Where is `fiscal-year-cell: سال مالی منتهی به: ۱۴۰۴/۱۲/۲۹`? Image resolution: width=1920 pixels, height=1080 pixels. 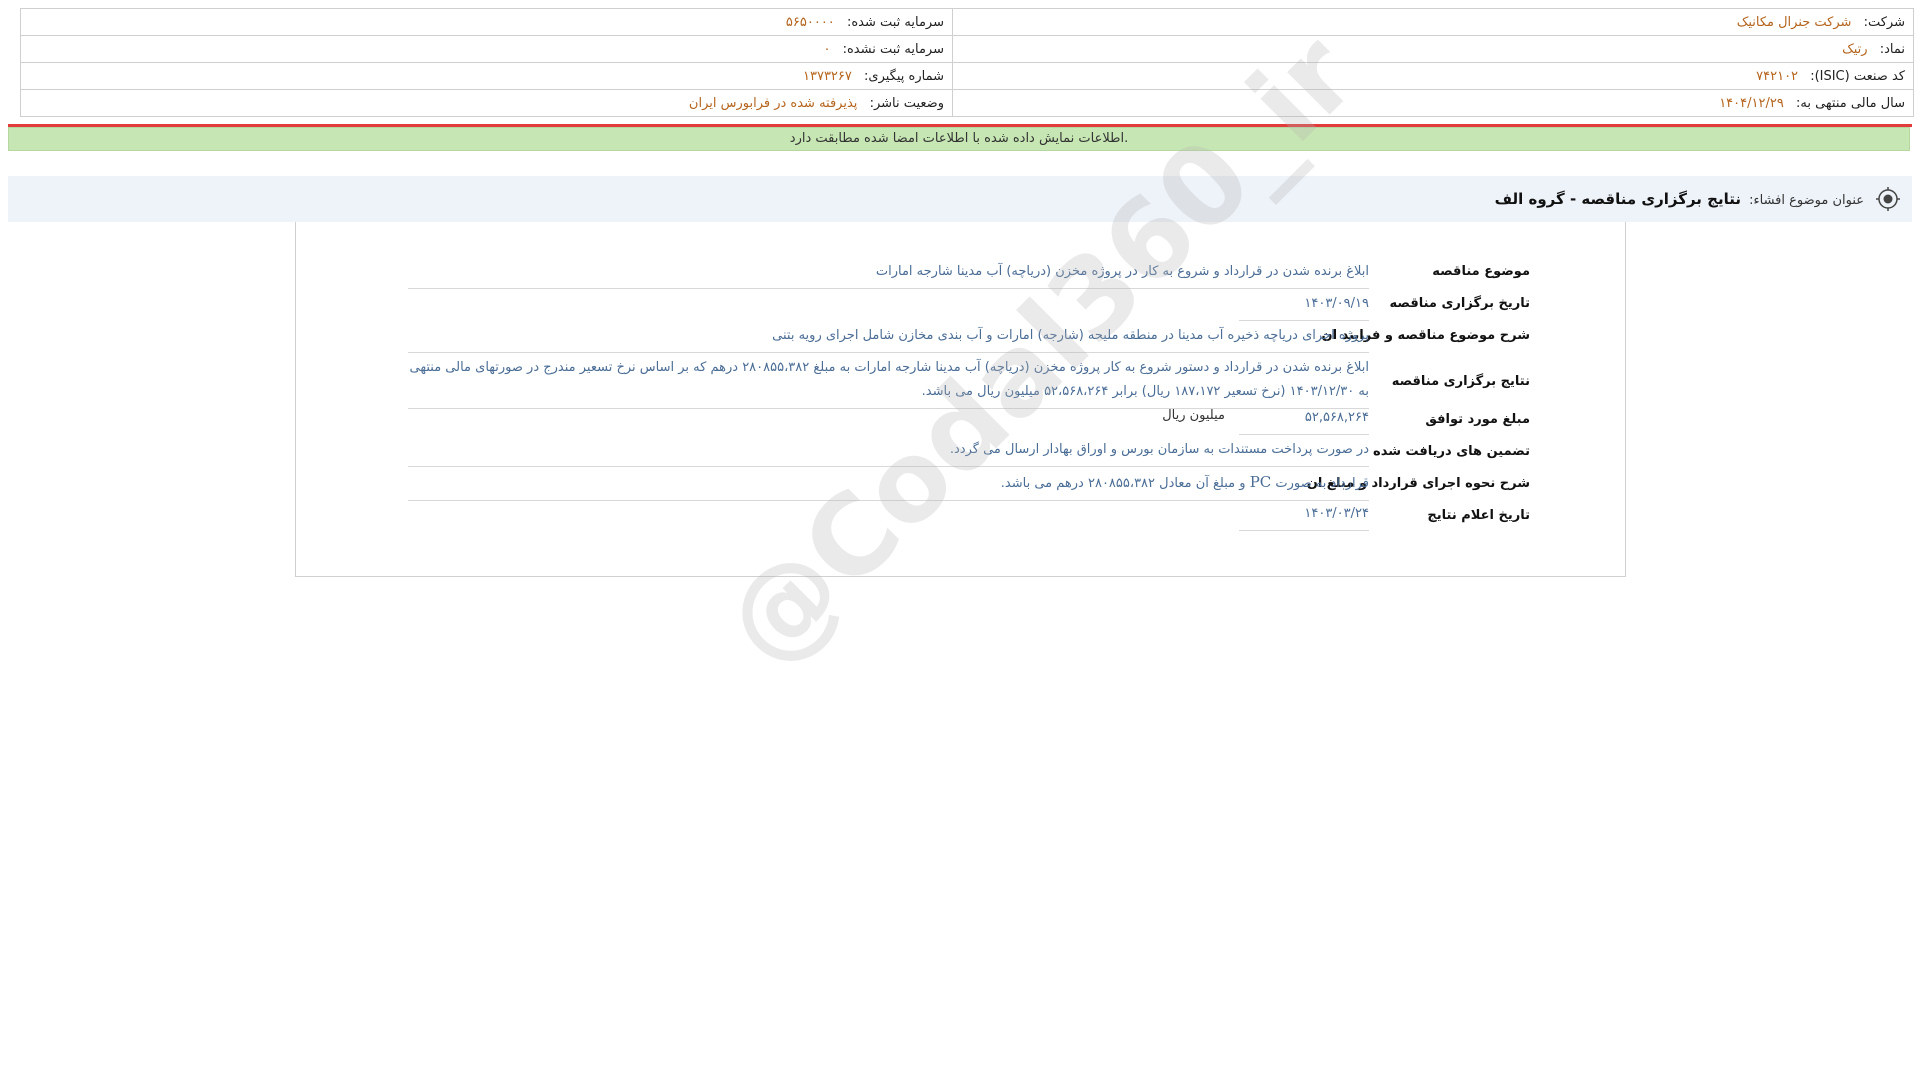 fiscal-year-cell: سال مالی منتهی به: ۱۴۰۴/۱۲/۲۹ is located at coordinates (1433, 103).